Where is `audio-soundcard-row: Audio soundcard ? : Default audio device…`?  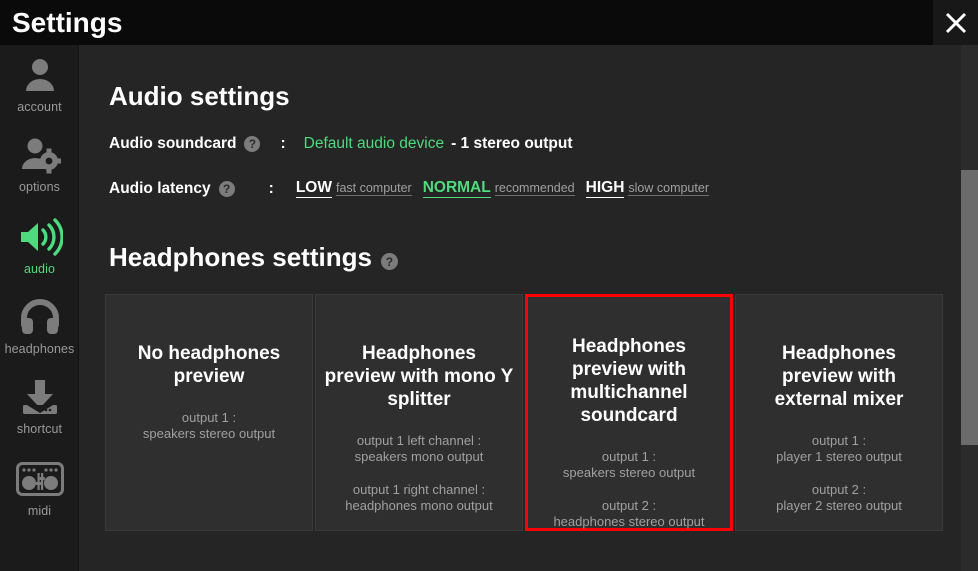 audio-soundcard-row: Audio soundcard ? : Default audio device… is located at coordinates (341, 144).